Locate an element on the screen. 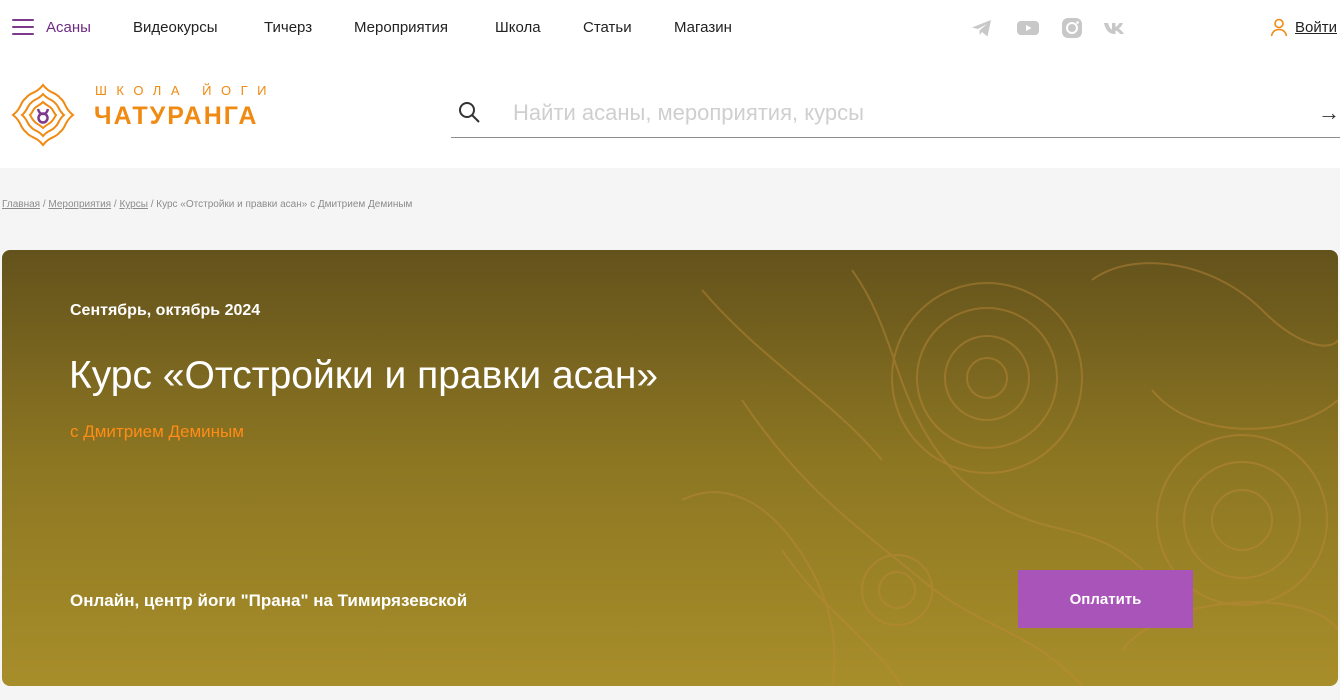 The image size is (1340, 700). search-submit-arrow-icon: → is located at coordinates (1329, 113).